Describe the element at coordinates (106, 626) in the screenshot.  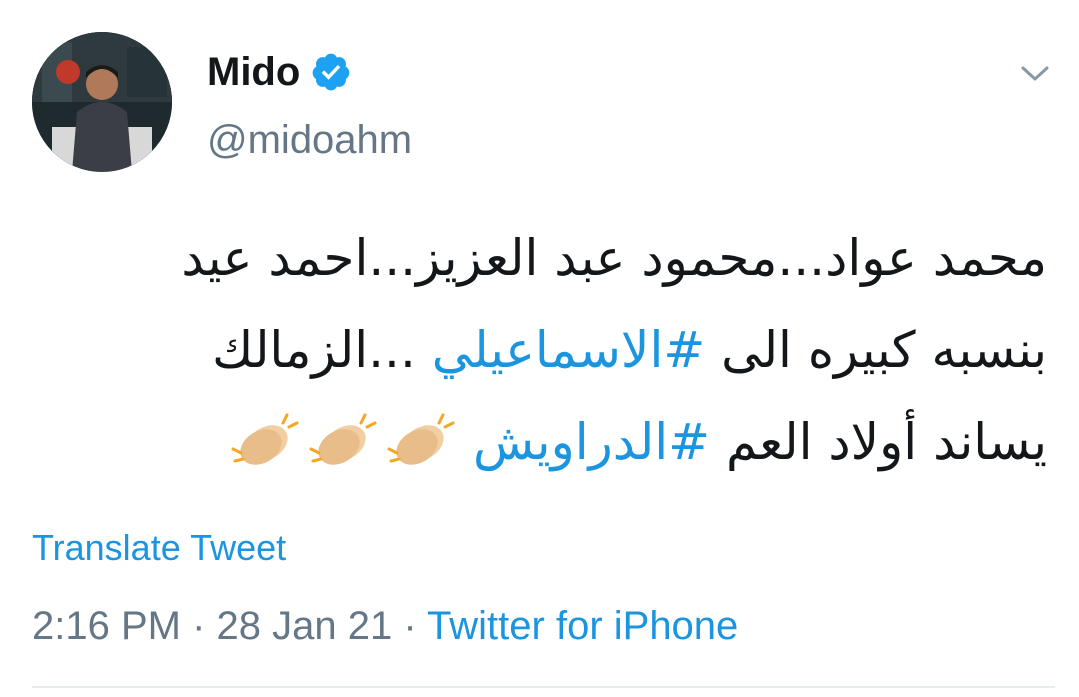
I see `tweet-time: 2:16 PM` at that location.